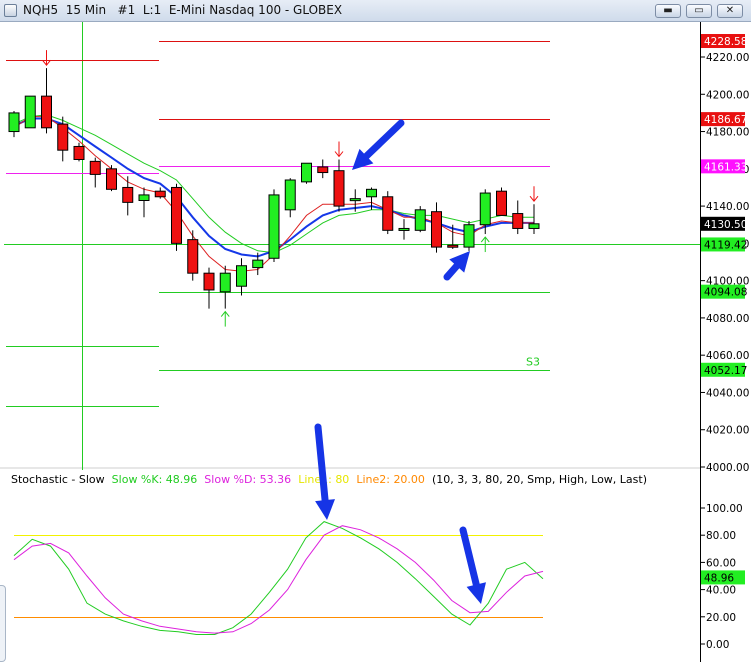 The height and width of the screenshot is (662, 751). Describe the element at coordinates (727, 58) in the screenshot. I see `price-axis-label: 4220.00` at that location.